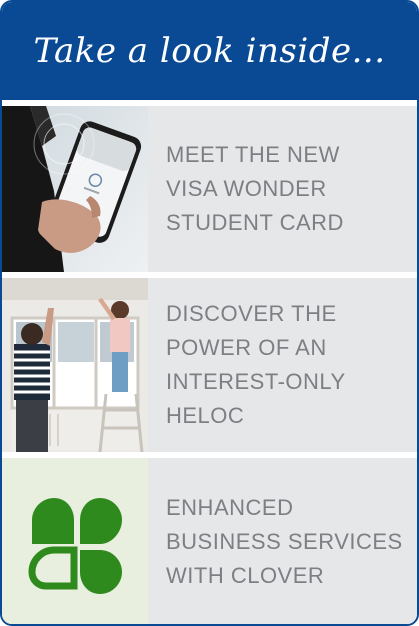 Image resolution: width=419 pixels, height=626 pixels. I want to click on promo-text-line: BUSINESS SERVICES, so click(284, 541).